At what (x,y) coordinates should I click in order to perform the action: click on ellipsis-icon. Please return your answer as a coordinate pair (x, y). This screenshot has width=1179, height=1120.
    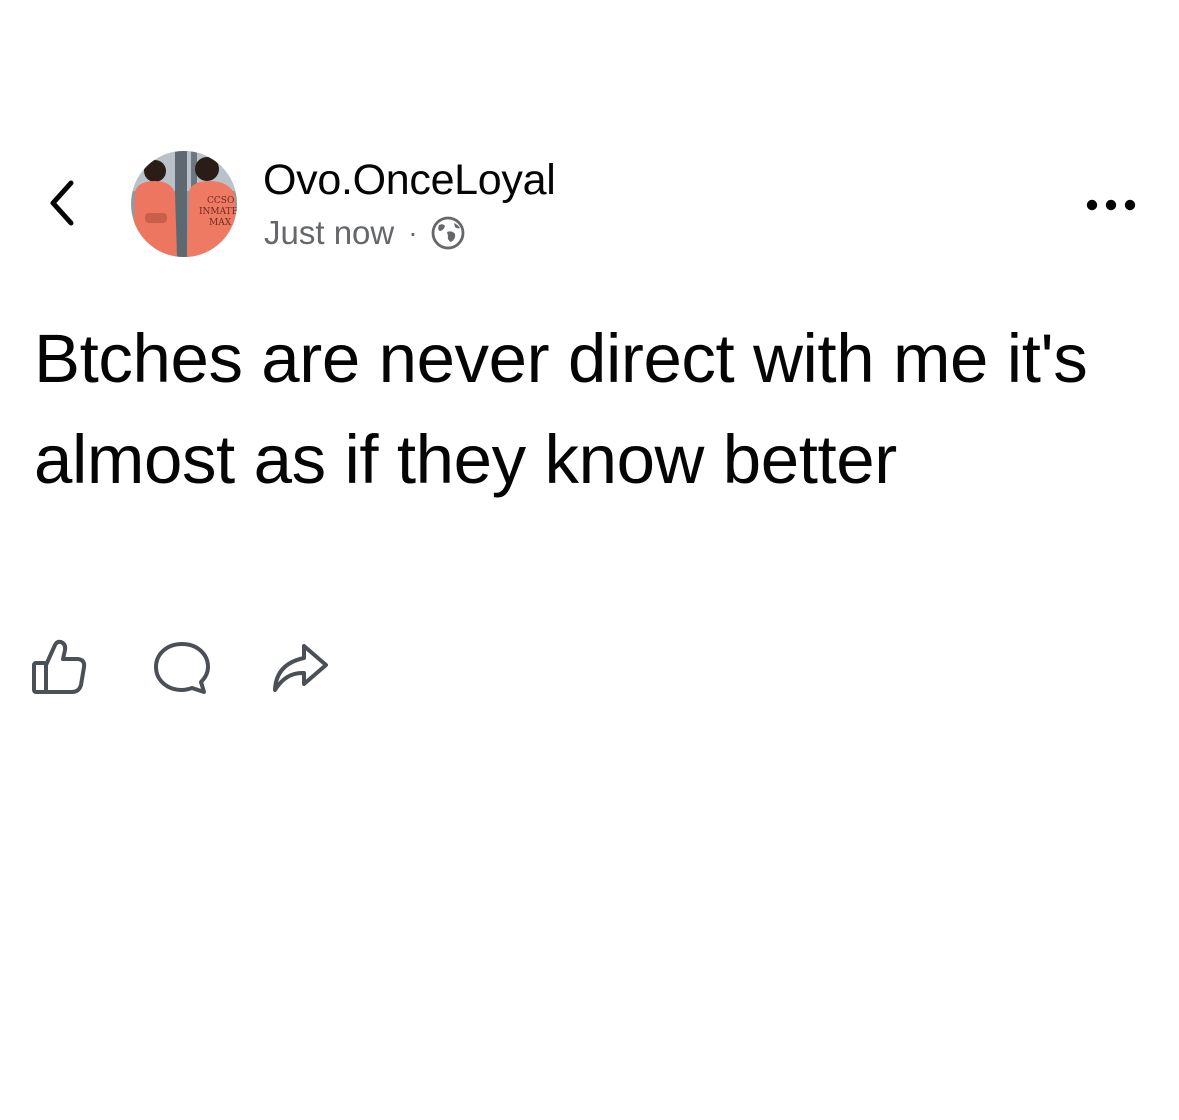
    Looking at the image, I should click on (1111, 205).